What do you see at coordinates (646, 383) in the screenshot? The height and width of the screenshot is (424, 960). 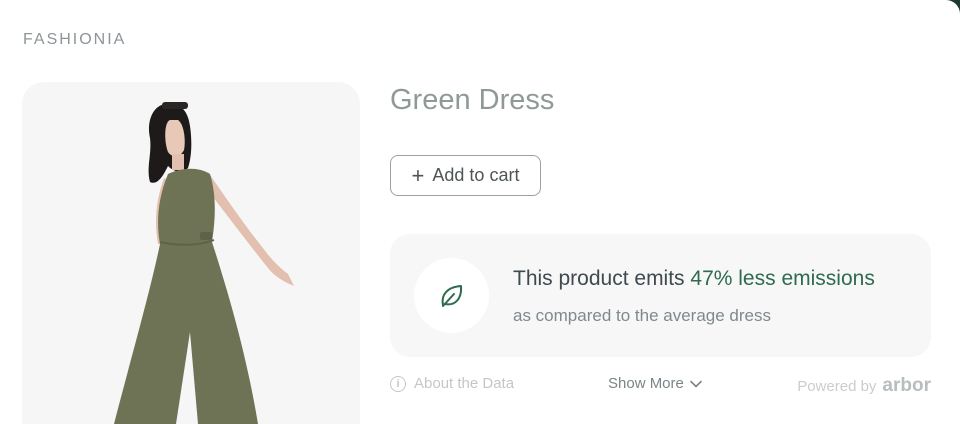 I see `show-more-label: Show More` at bounding box center [646, 383].